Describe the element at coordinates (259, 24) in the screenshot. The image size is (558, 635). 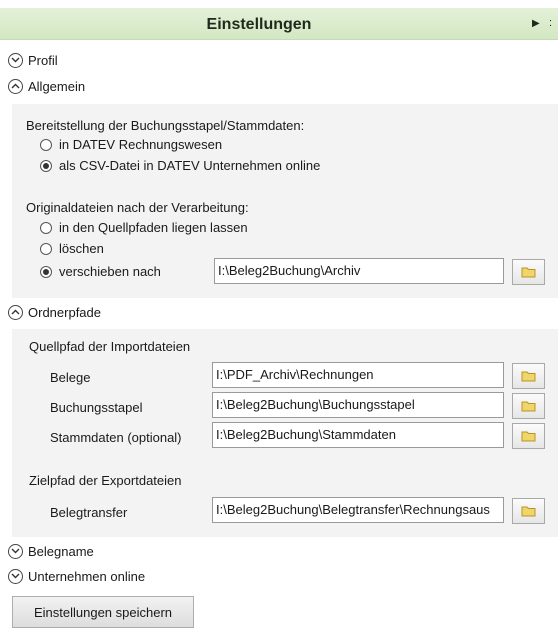
I see `header-title: Einstellungen` at that location.